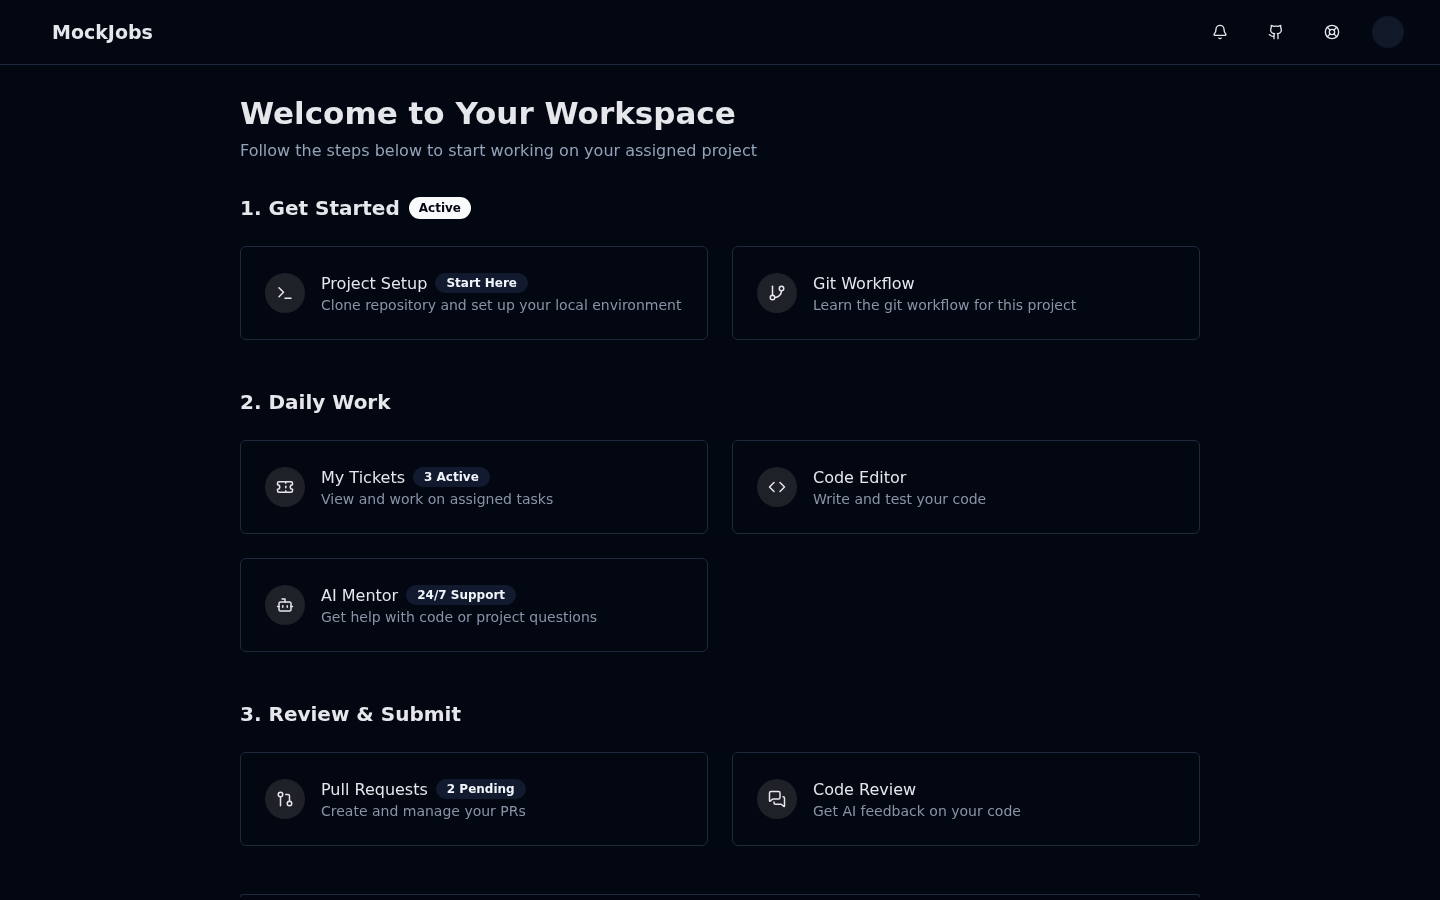 This screenshot has width=1440, height=900. I want to click on workspace-card: Code Review Get AI feedback on your code, so click(966, 799).